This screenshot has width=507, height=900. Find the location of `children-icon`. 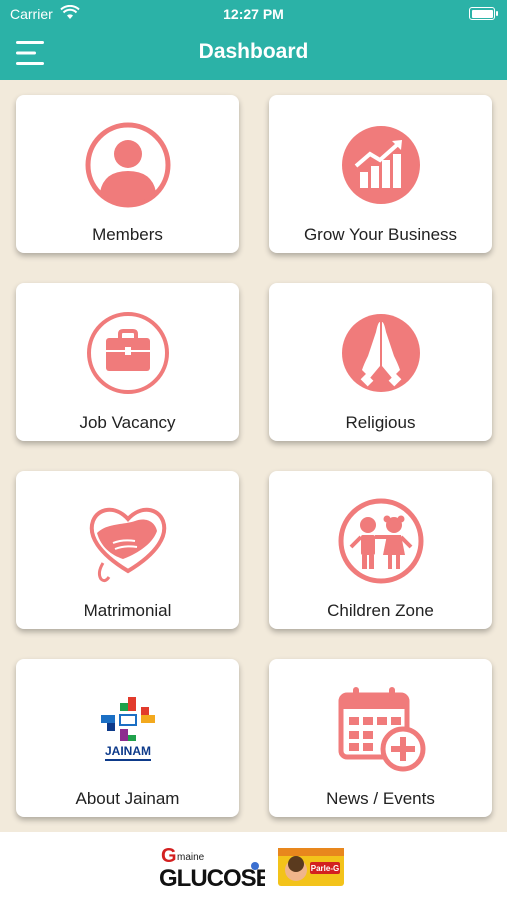

children-icon is located at coordinates (380, 541).